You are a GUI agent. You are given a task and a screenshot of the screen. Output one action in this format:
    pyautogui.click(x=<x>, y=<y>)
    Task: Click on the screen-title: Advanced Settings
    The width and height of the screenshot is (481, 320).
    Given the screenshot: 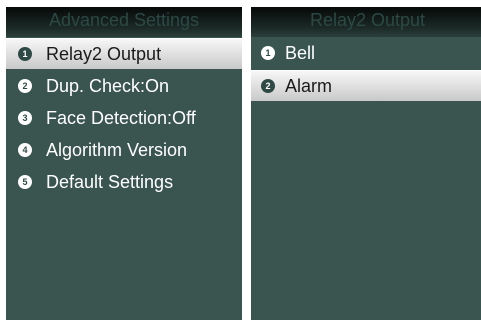 What is the action you would take?
    pyautogui.click(x=124, y=22)
    